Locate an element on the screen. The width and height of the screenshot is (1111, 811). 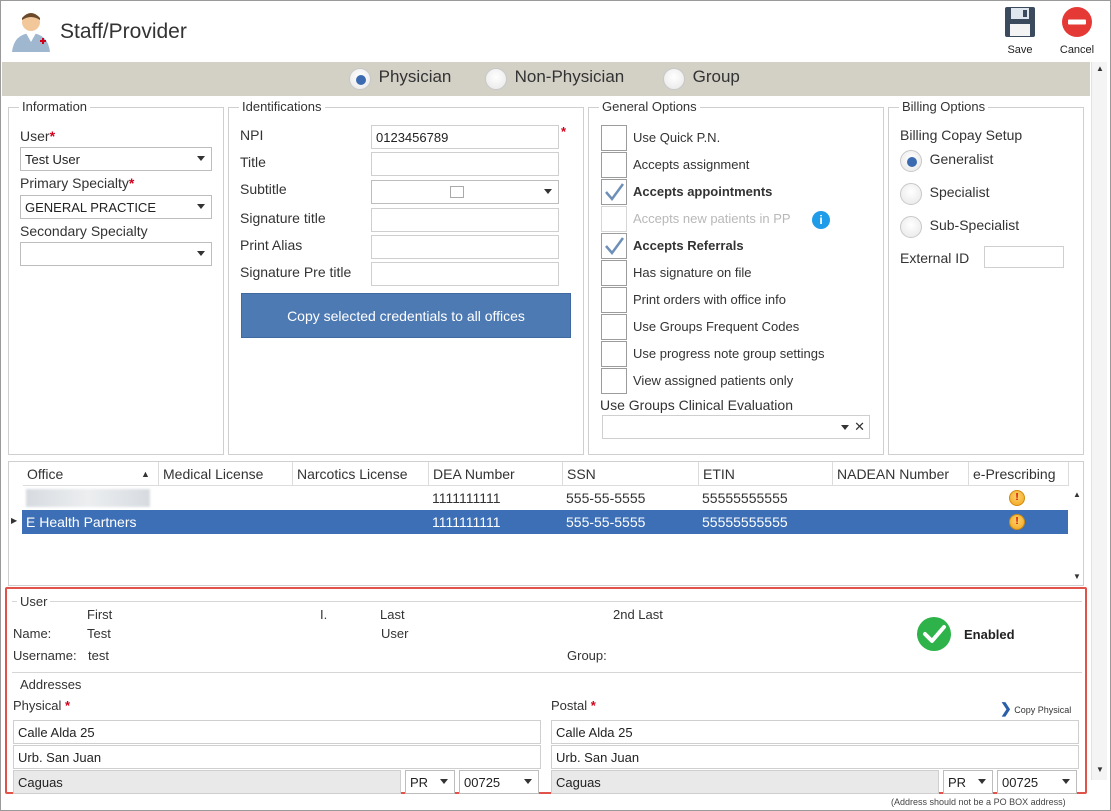
col-office: Office is located at coordinates (91, 474).